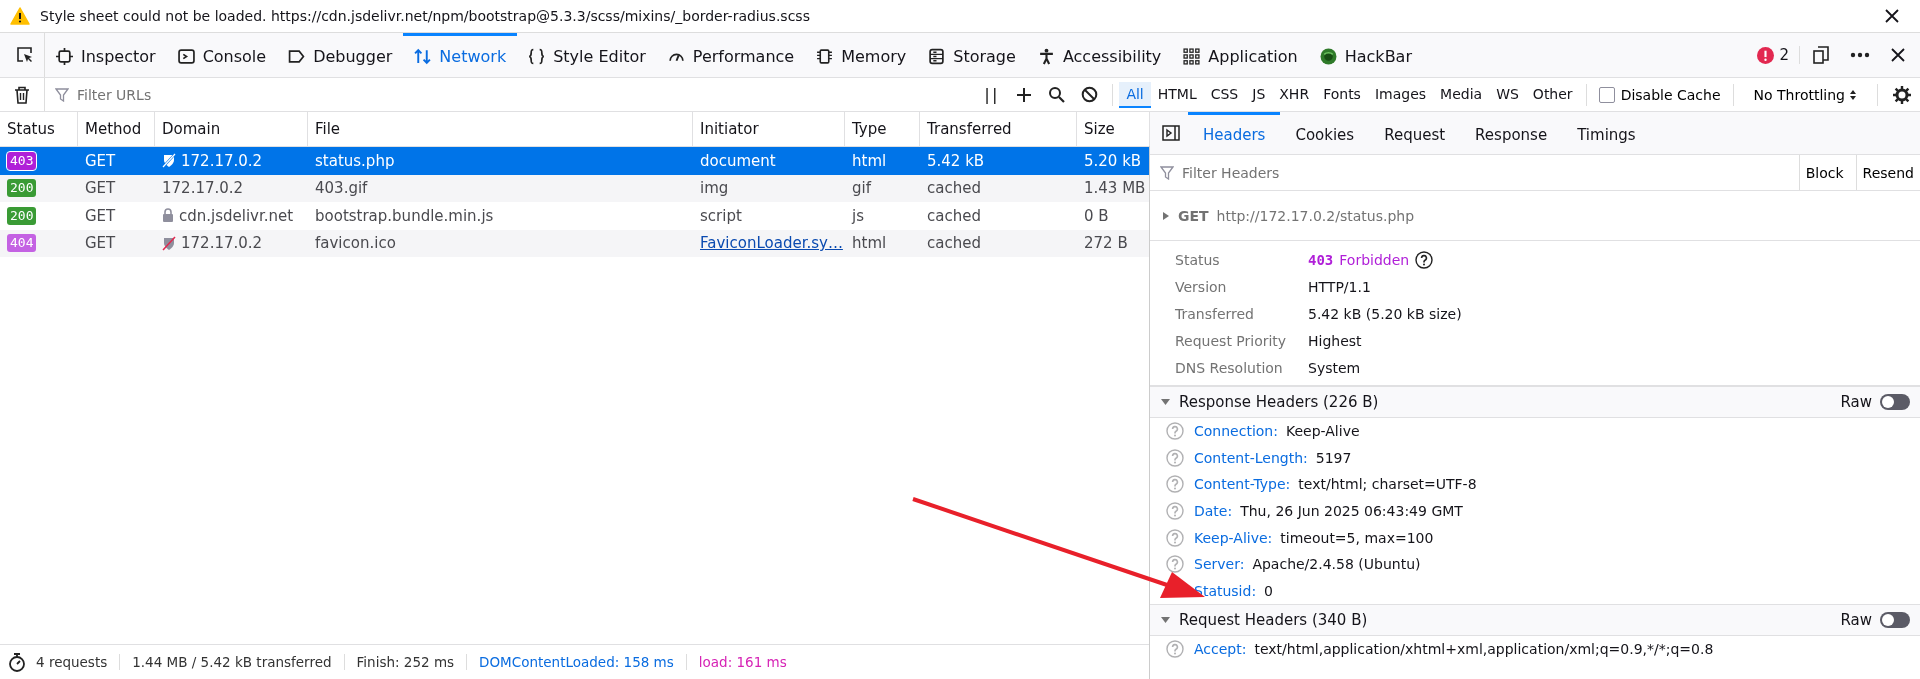 The image size is (1920, 679). I want to click on table-cell-text: js, so click(857, 216).